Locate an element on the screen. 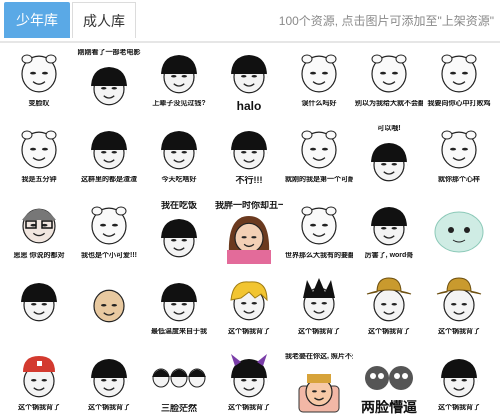 The image size is (500, 420). sticker-caption: 今天吃啥好 is located at coordinates (179, 179).